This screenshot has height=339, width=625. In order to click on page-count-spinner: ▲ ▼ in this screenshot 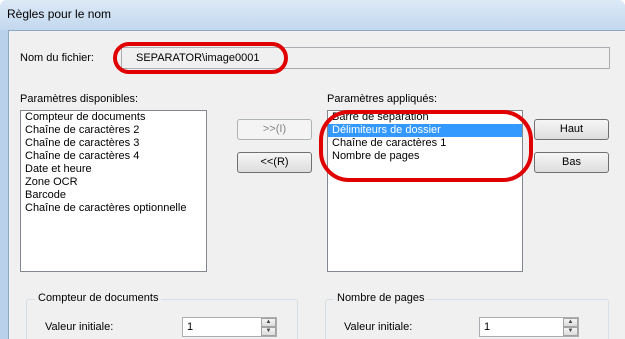, I will do `click(570, 327)`.